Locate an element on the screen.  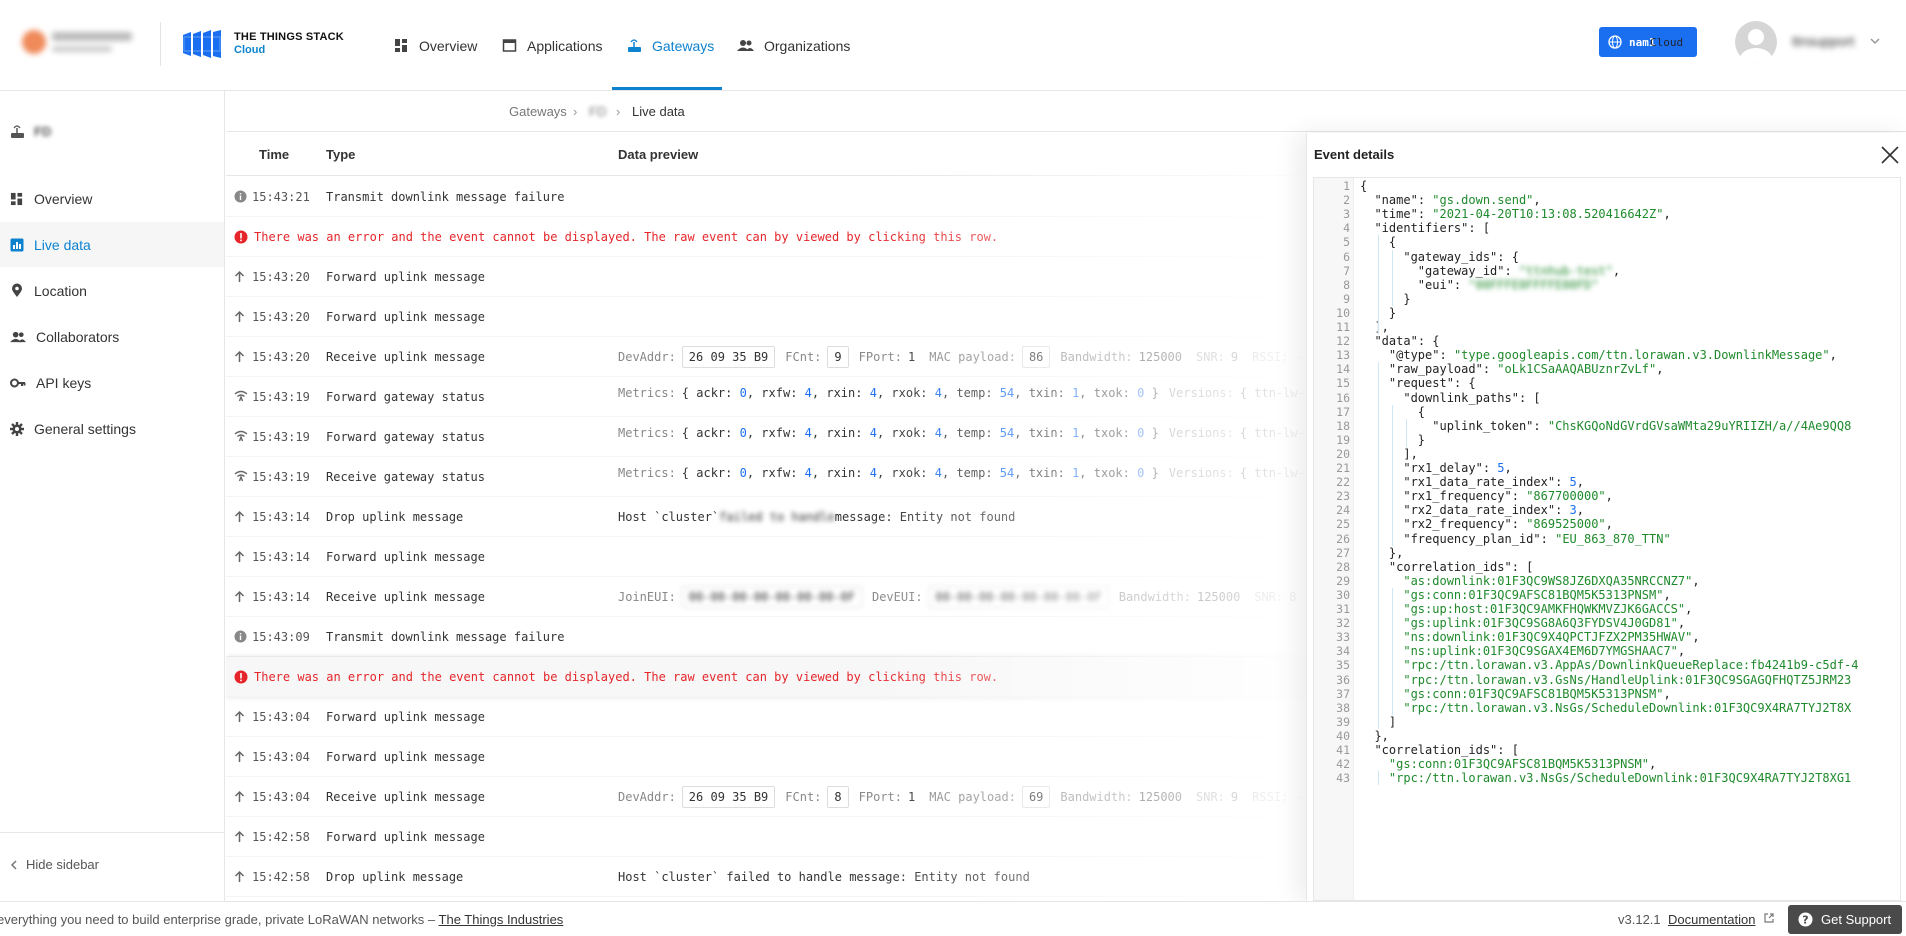
json-line: "gs:up:host:01F3QC9AMKFHQWKMVZJK6GACCS", is located at coordinates (1548, 609).